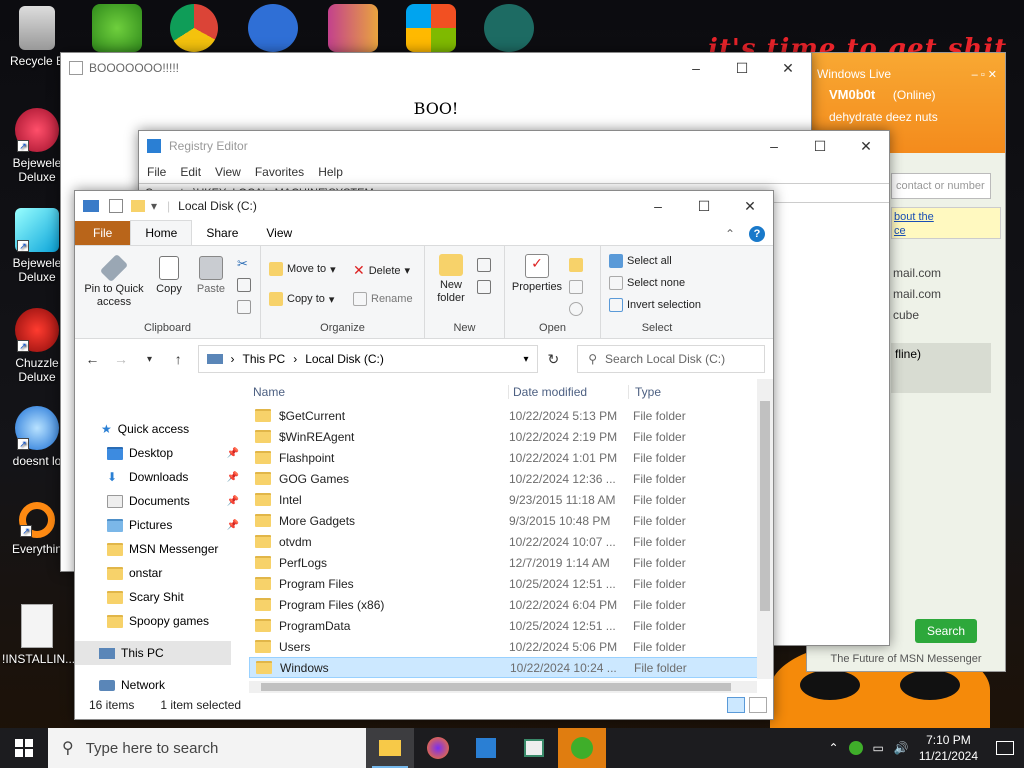 The image size is (1024, 768). I want to click on chrome-icon, so click(194, 28).